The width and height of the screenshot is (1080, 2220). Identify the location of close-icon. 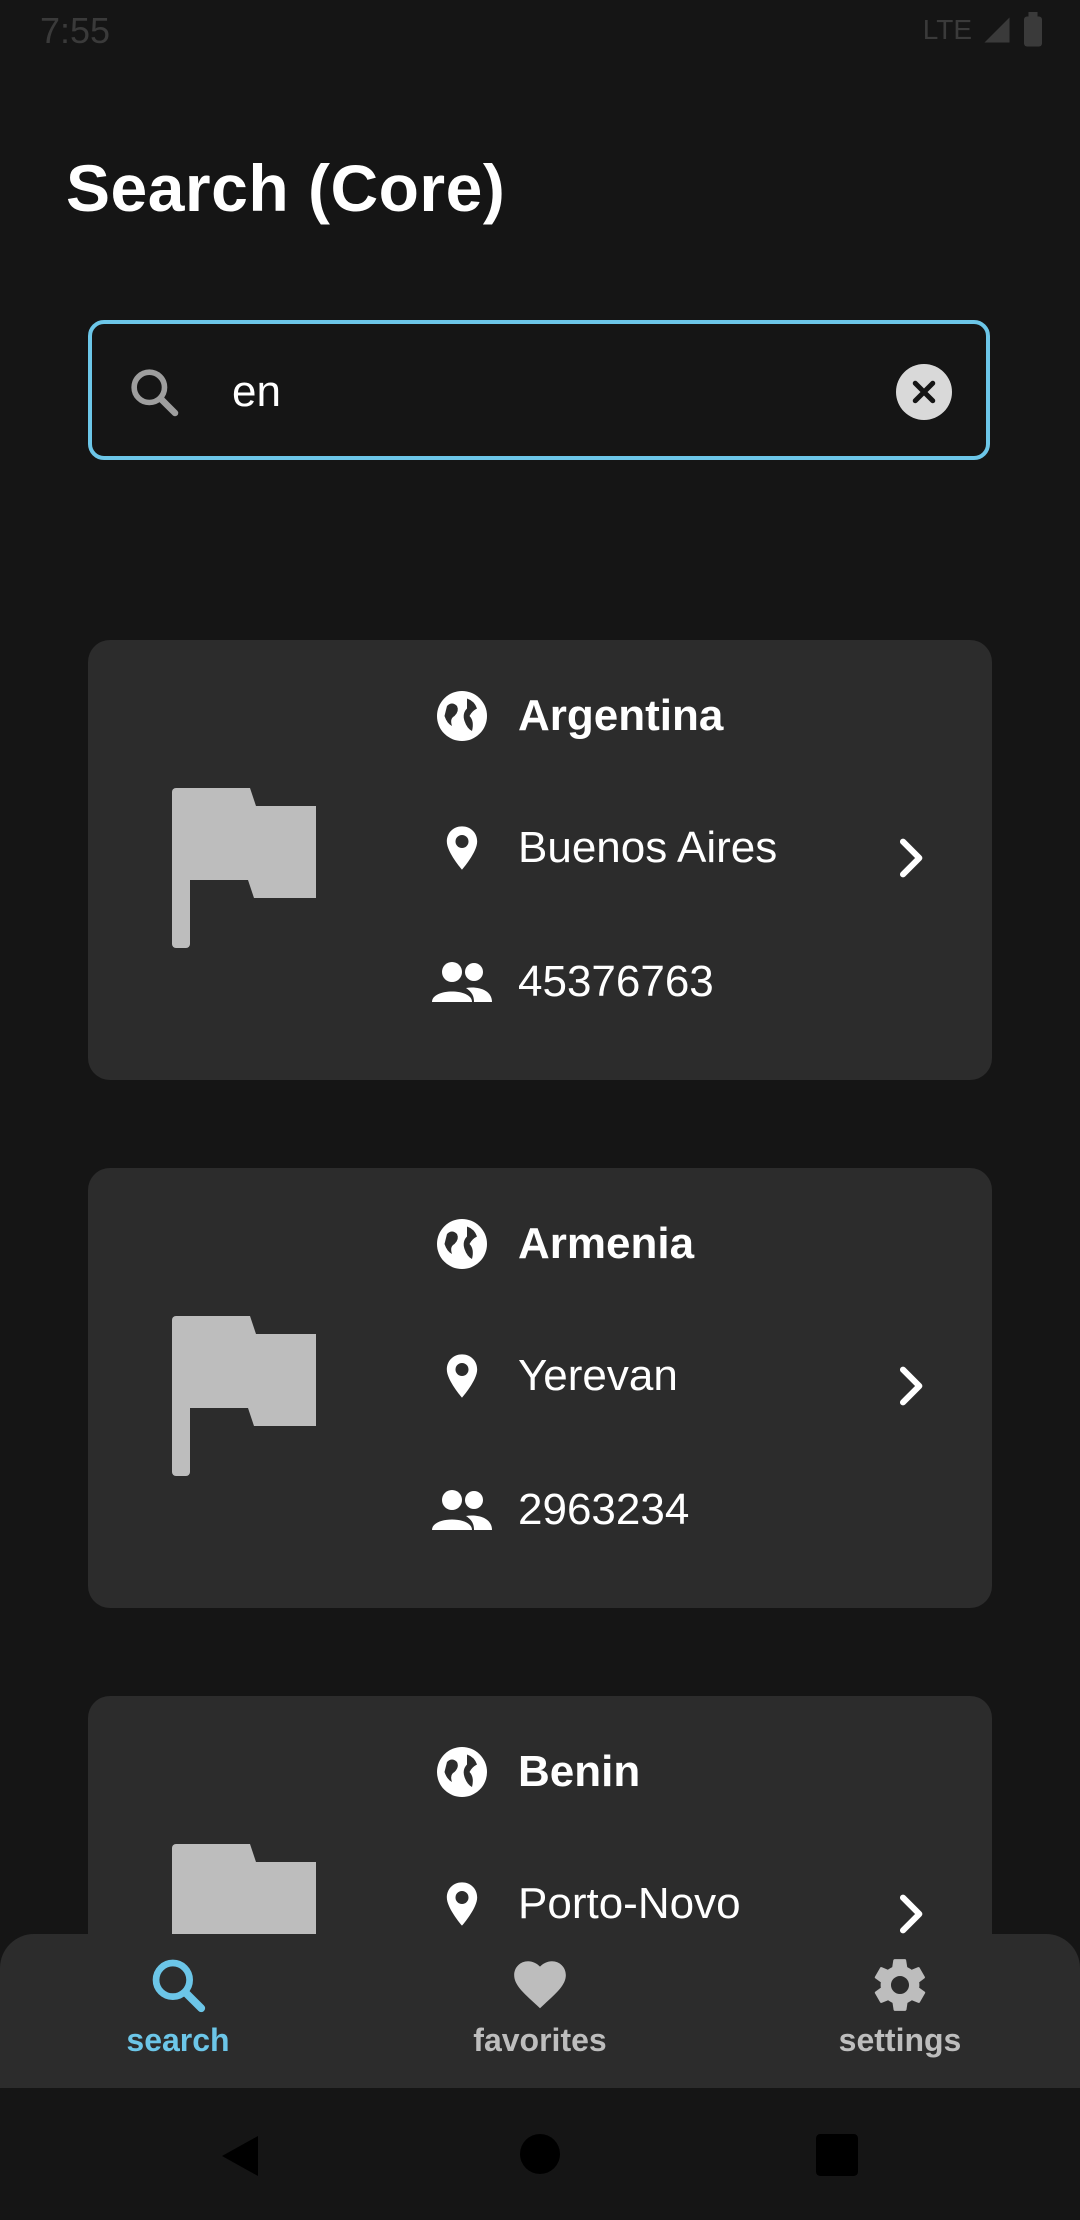
(924, 392).